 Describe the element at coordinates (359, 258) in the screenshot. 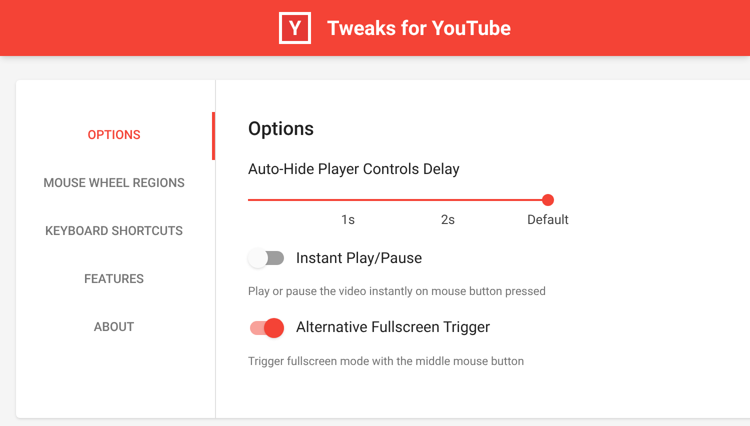

I see `toggle-label: Instant Play/Pause` at that location.